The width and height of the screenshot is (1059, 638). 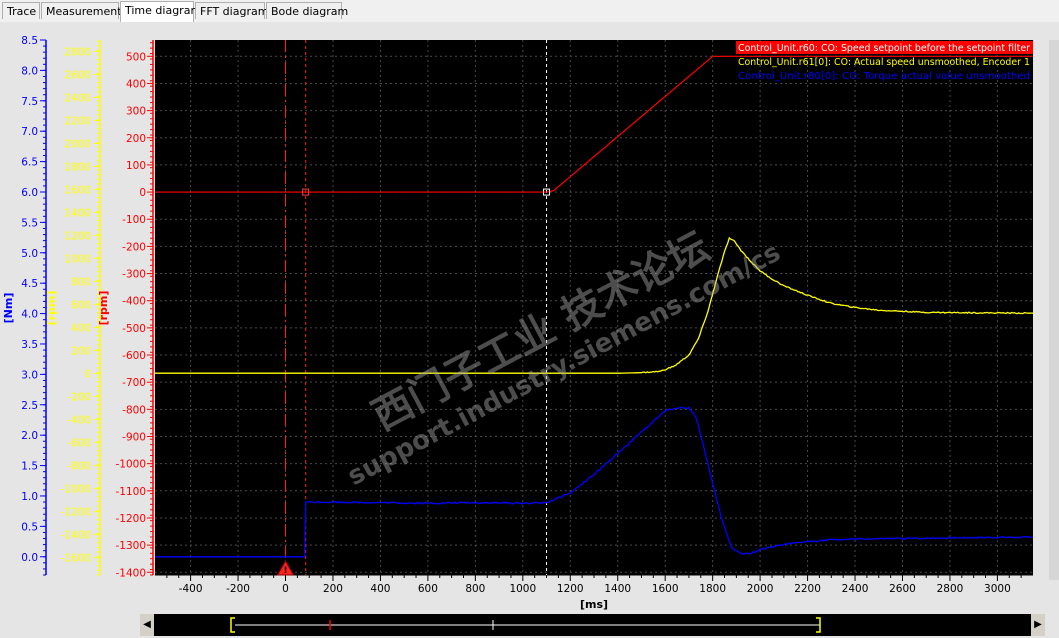 What do you see at coordinates (665, 589) in the screenshot?
I see `x-tick-label: 1600` at bounding box center [665, 589].